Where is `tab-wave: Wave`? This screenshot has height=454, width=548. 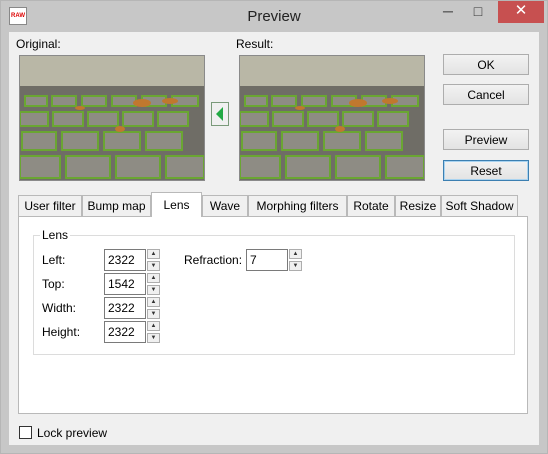
tab-wave: Wave is located at coordinates (225, 205).